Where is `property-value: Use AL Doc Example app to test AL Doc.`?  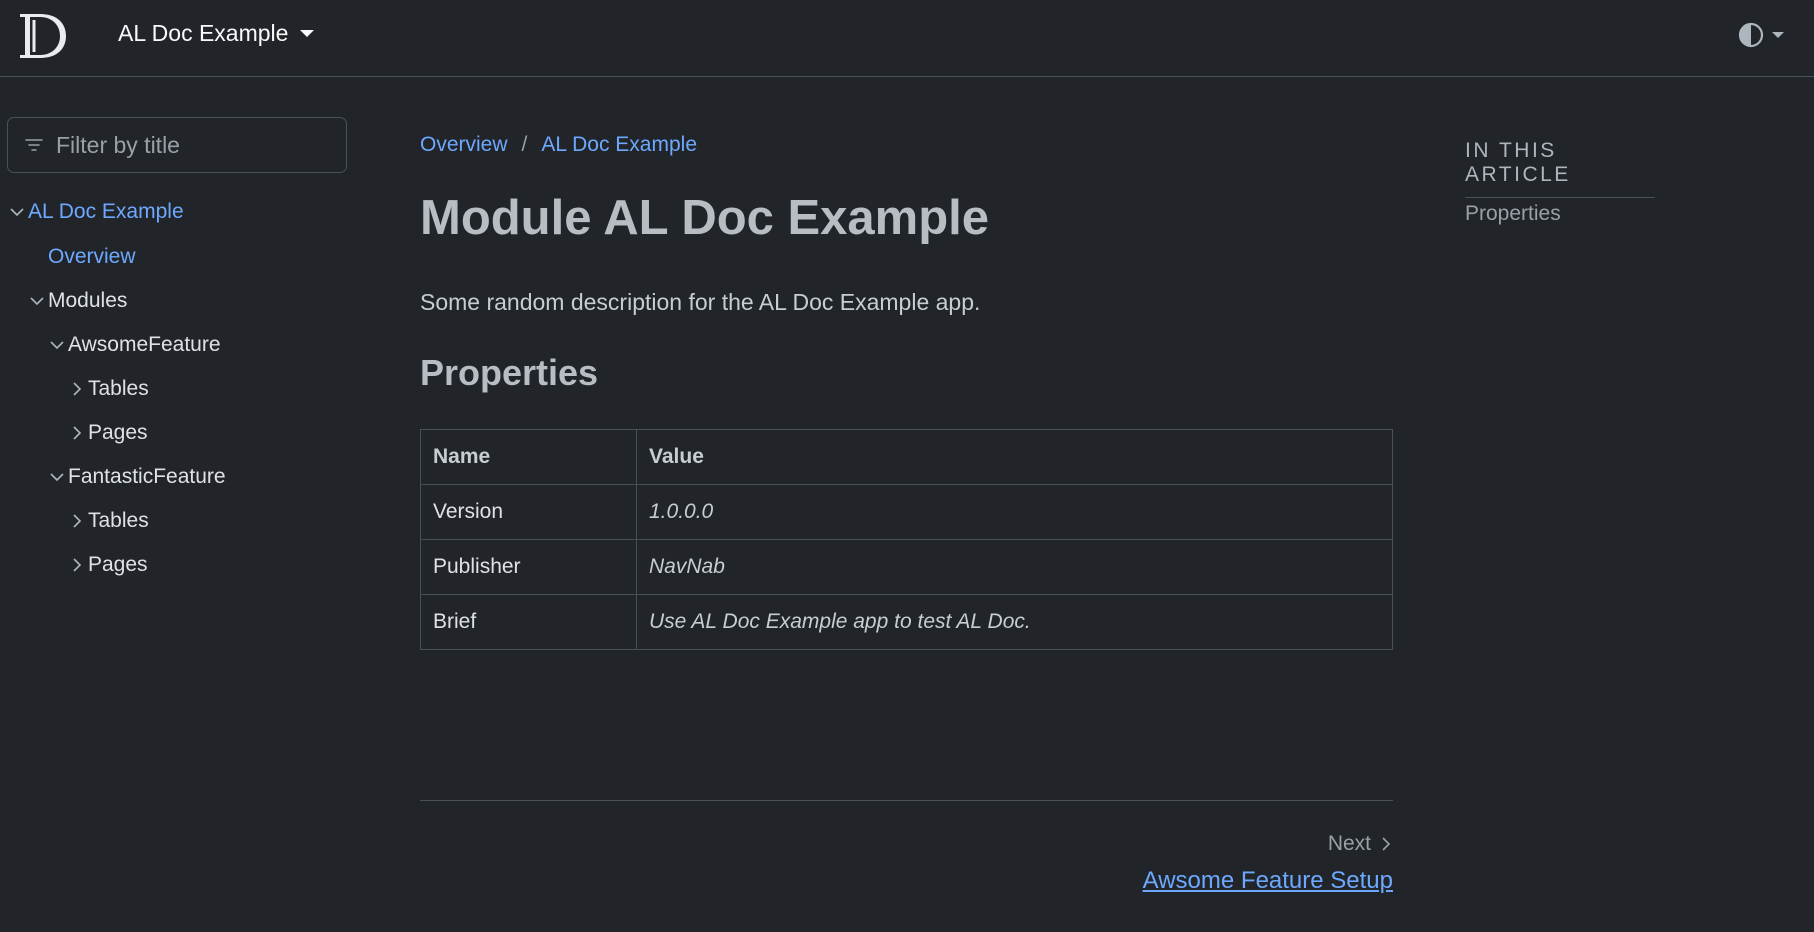
property-value: Use AL Doc Example app to test AL Doc. is located at coordinates (1014, 622).